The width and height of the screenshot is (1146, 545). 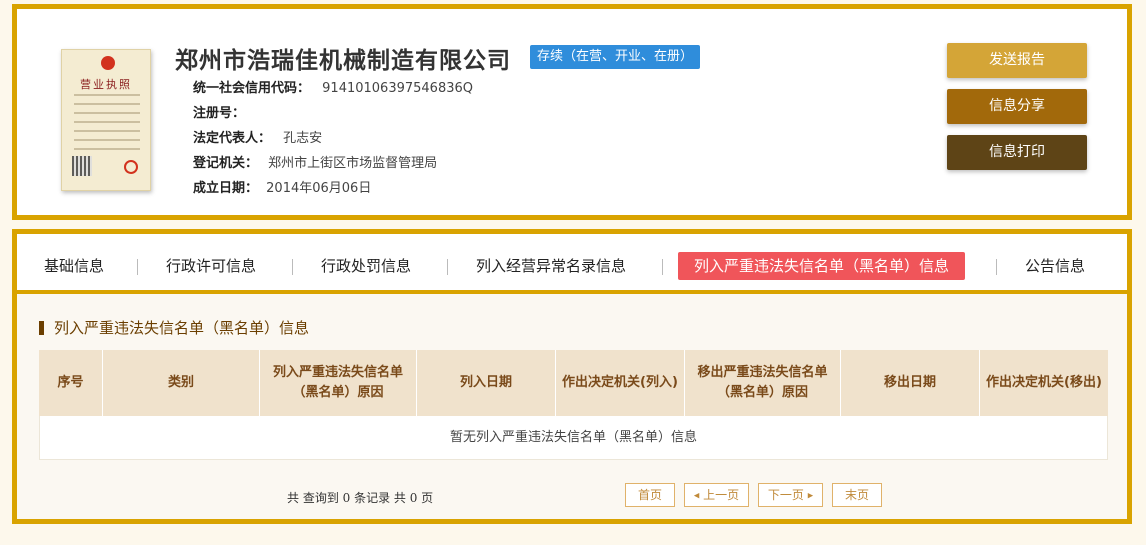 What do you see at coordinates (1017, 106) in the screenshot?
I see `share-info-button: 信息分享` at bounding box center [1017, 106].